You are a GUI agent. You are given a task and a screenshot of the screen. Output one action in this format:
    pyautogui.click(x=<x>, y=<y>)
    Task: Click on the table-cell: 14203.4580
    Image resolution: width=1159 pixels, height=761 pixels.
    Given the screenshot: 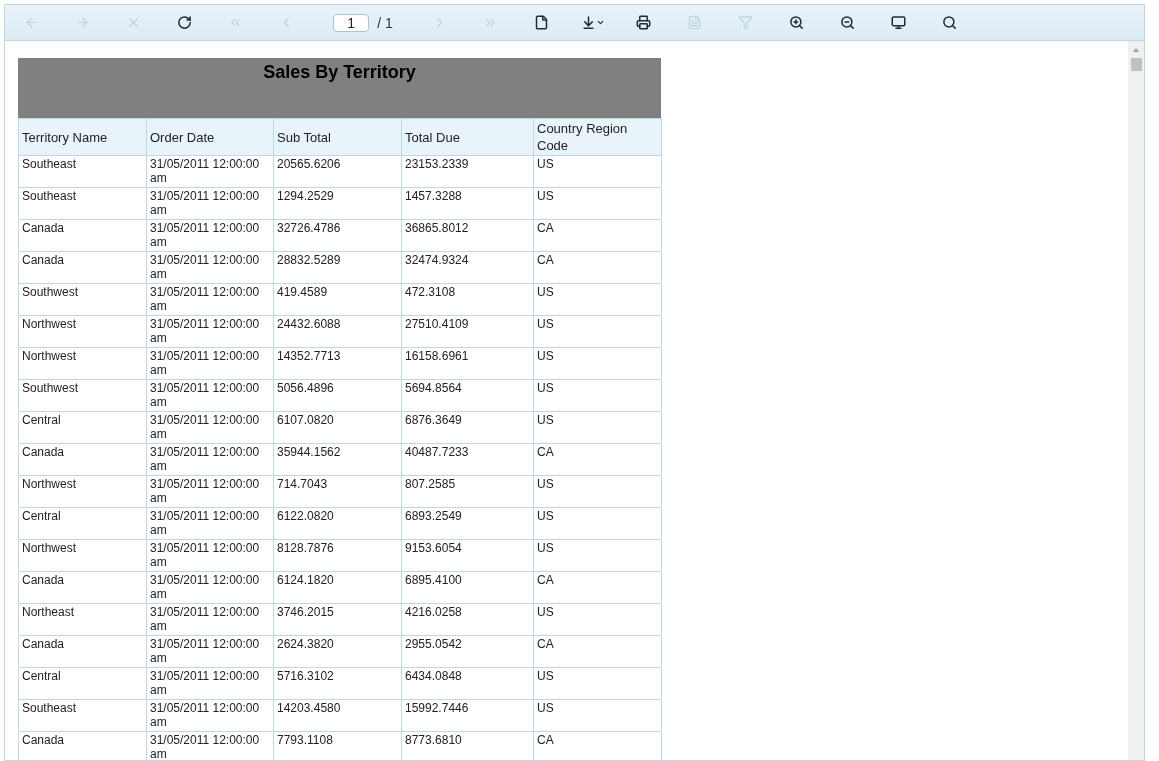 What is the action you would take?
    pyautogui.click(x=337, y=715)
    